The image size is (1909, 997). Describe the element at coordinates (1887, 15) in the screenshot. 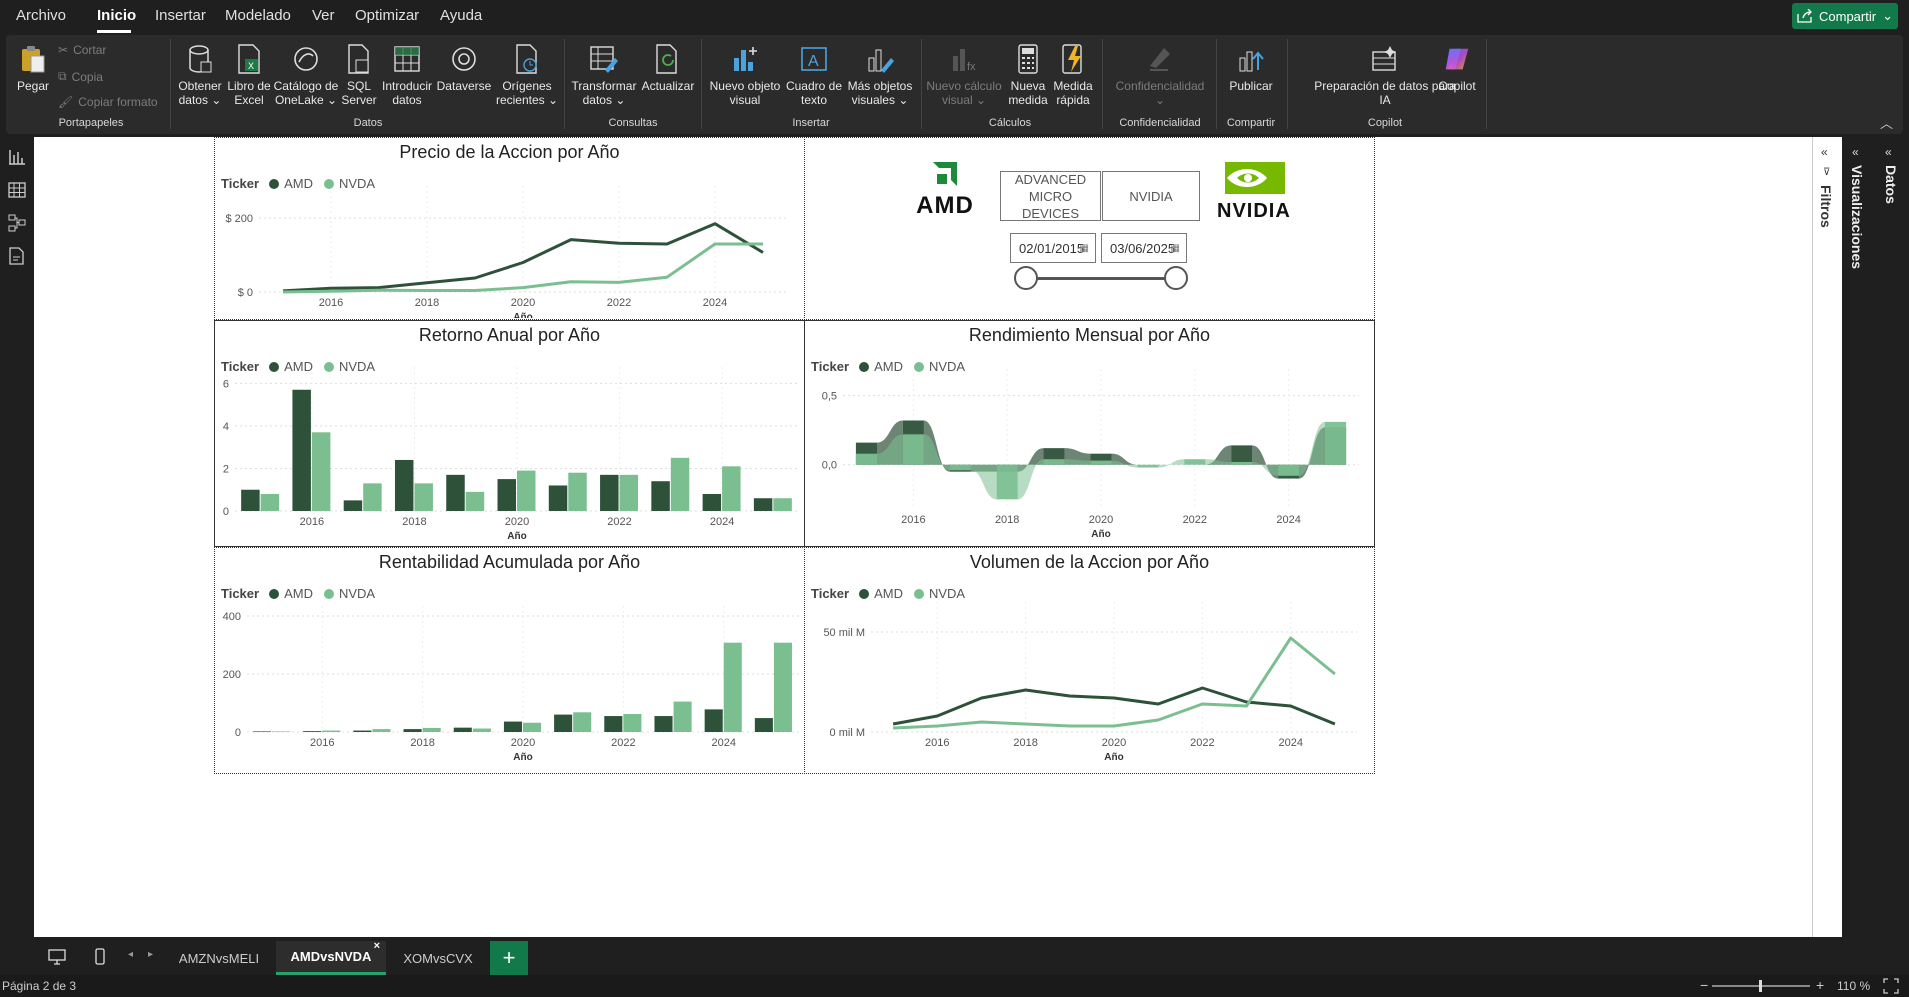

I see `chevron-down-icon: ⌄` at that location.